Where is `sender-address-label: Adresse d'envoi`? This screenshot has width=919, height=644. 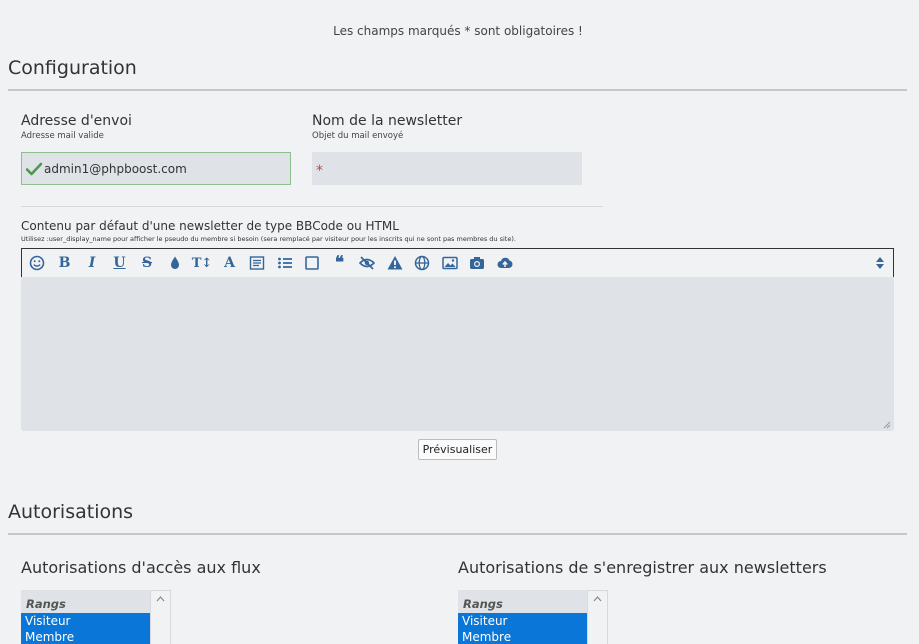
sender-address-label: Adresse d'envoi is located at coordinates (76, 121).